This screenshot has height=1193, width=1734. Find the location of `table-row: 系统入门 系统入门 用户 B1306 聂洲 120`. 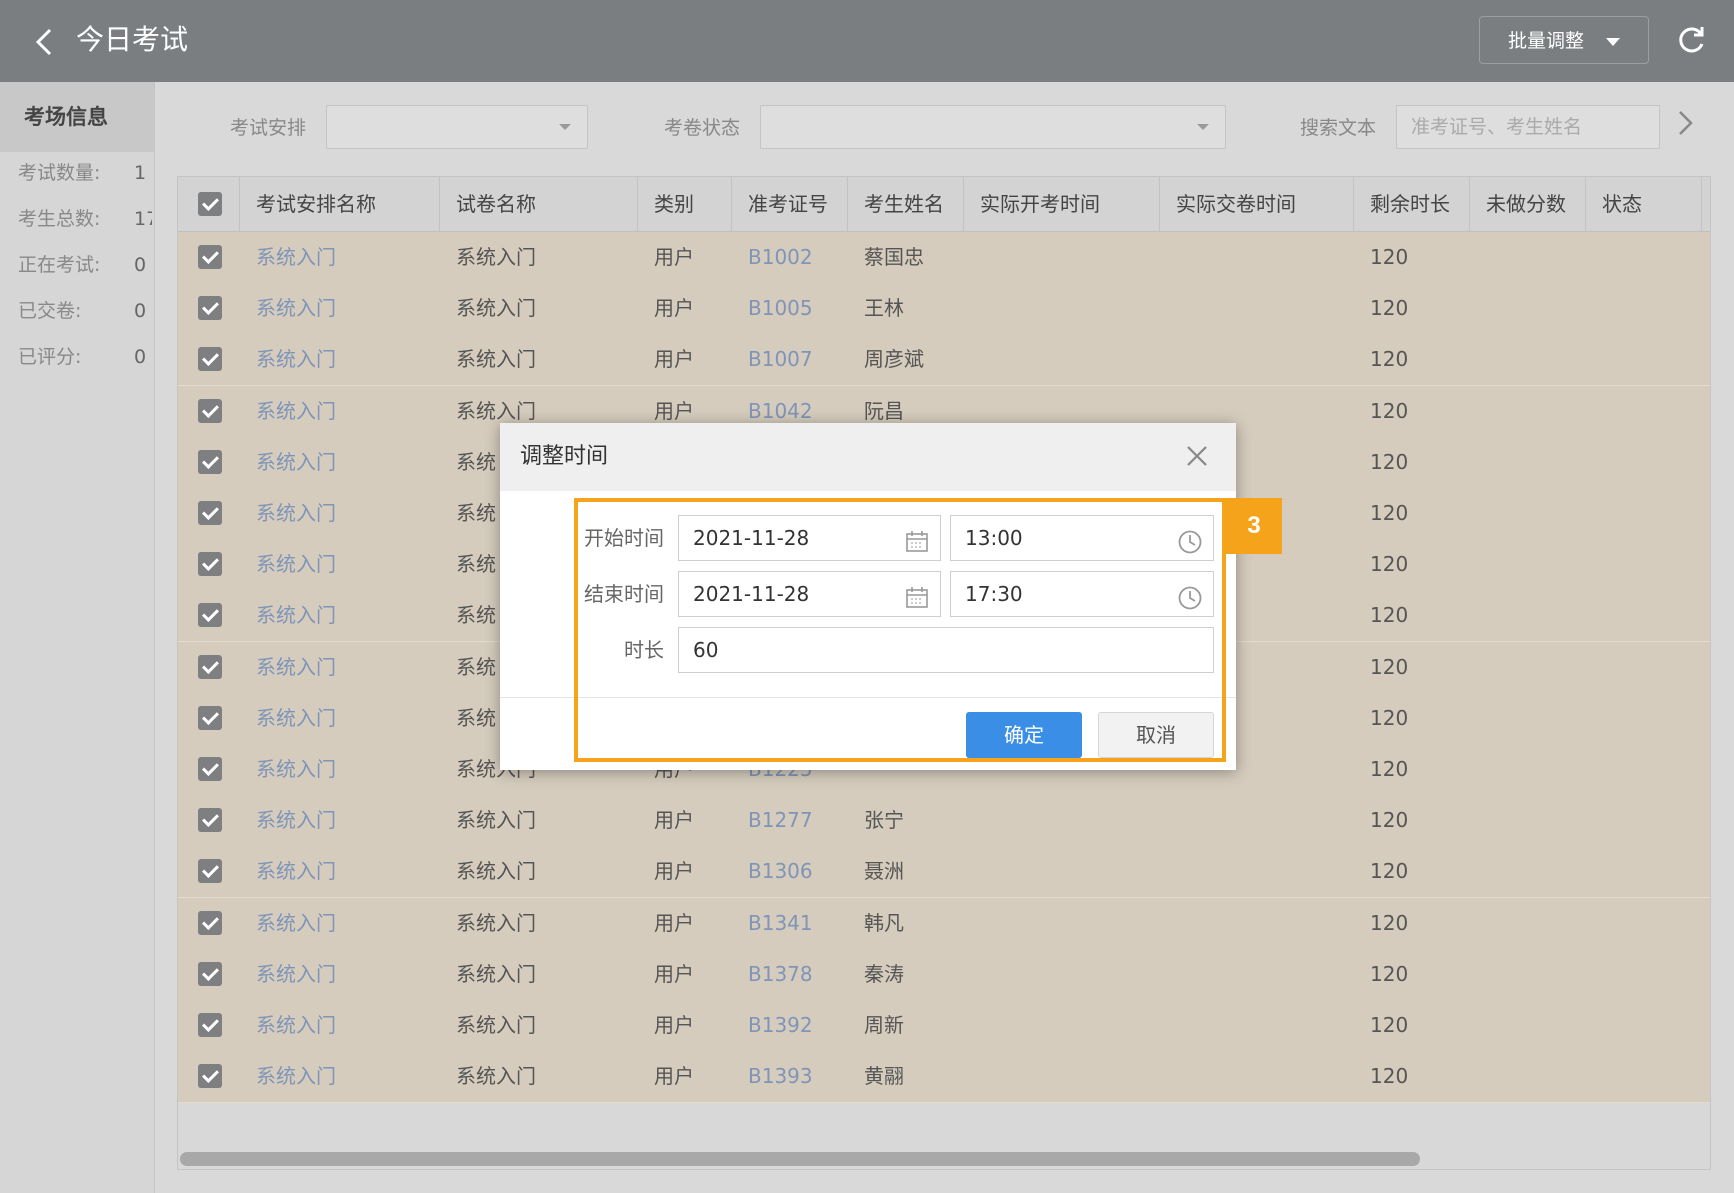

table-row: 系统入门 系统入门 用户 B1306 聂洲 120 is located at coordinates (944, 872).